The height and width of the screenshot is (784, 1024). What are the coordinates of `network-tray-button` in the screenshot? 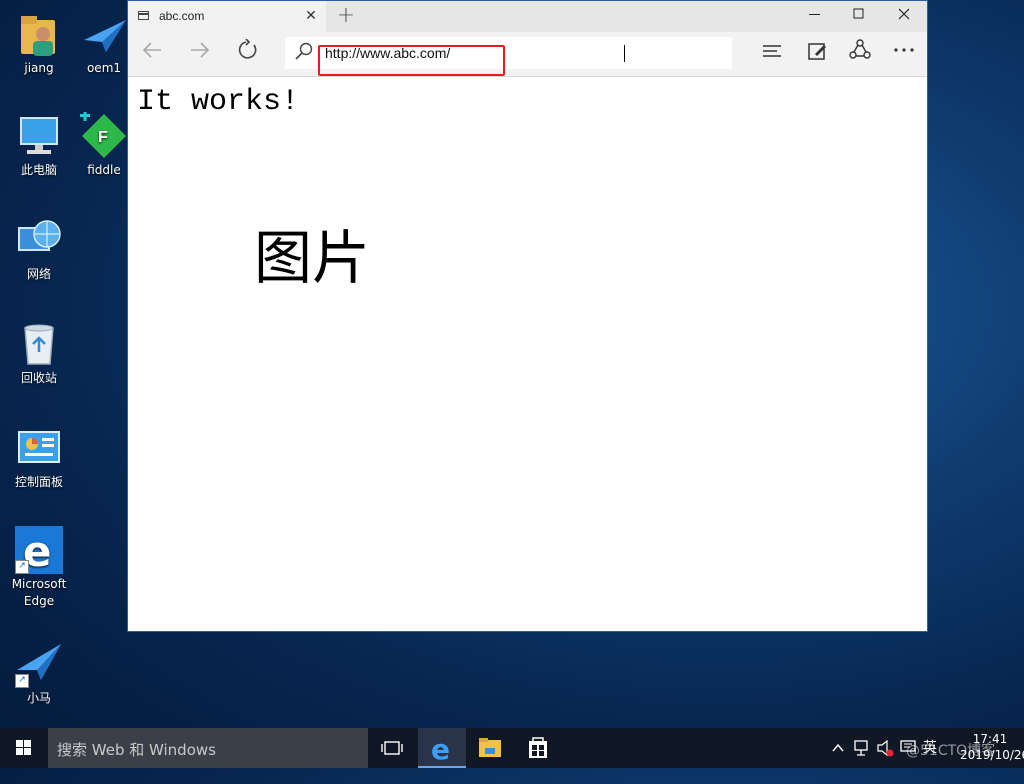 It's located at (861, 748).